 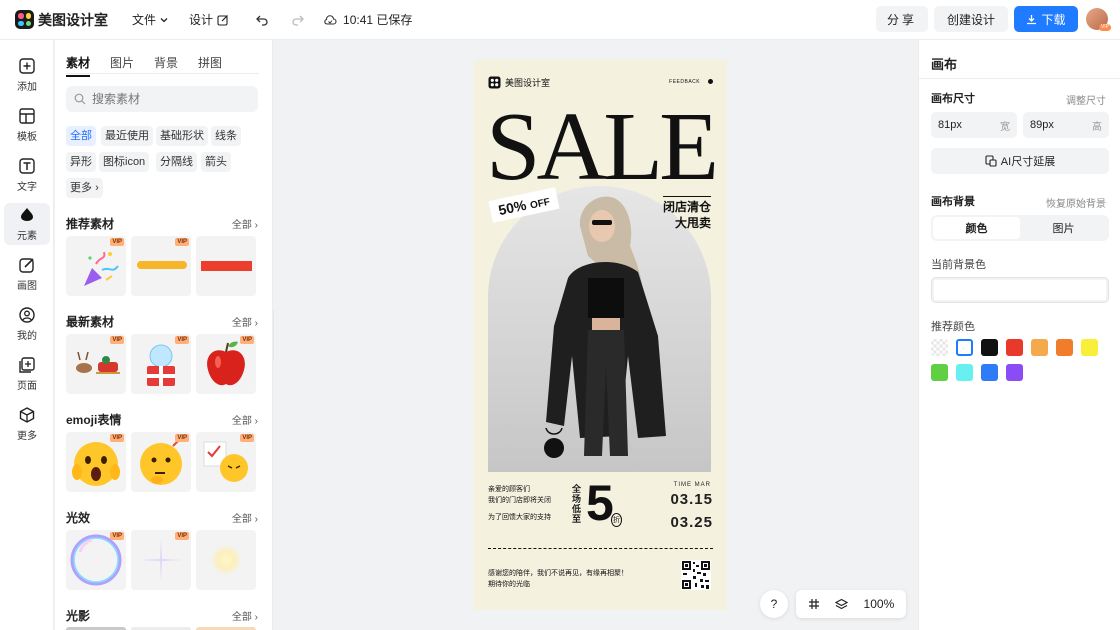 What do you see at coordinates (61, 20) in the screenshot?
I see `app-logo: 美图设计室` at bounding box center [61, 20].